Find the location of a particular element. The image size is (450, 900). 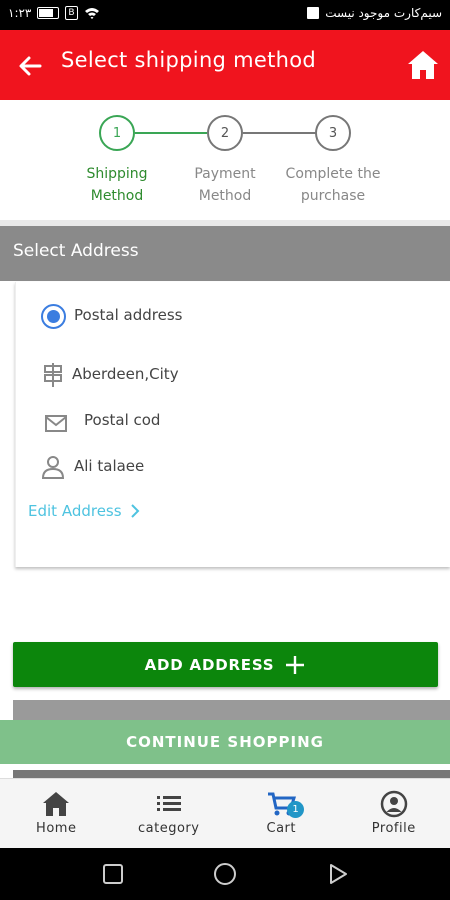

nav-cart: 1 Cart is located at coordinates (281, 813).